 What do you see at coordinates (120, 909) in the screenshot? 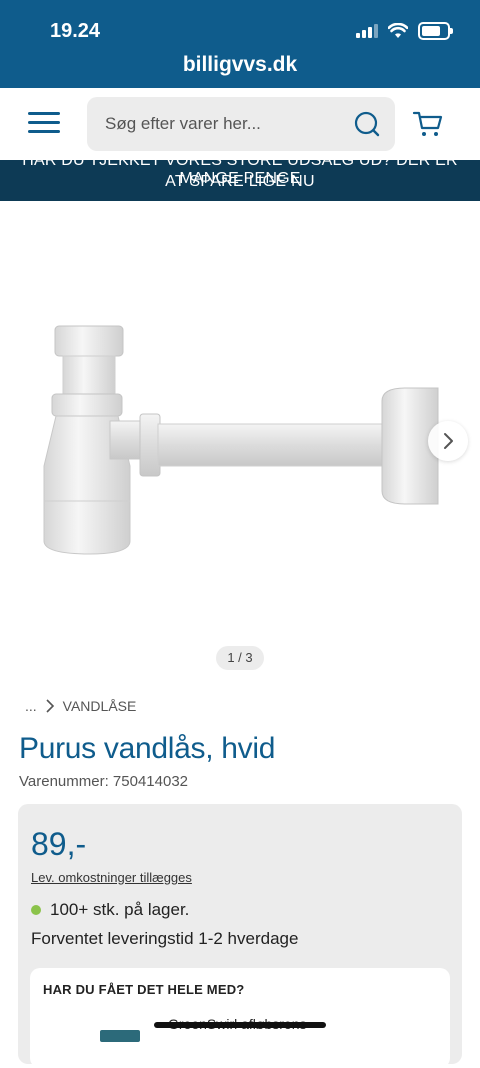
I see `stock-text: 100+ stk. på lager.` at bounding box center [120, 909].